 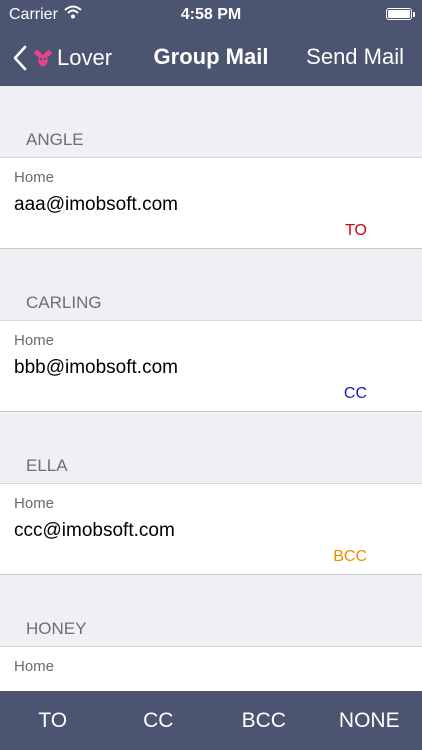 I want to click on none-button: NONE, so click(x=369, y=721).